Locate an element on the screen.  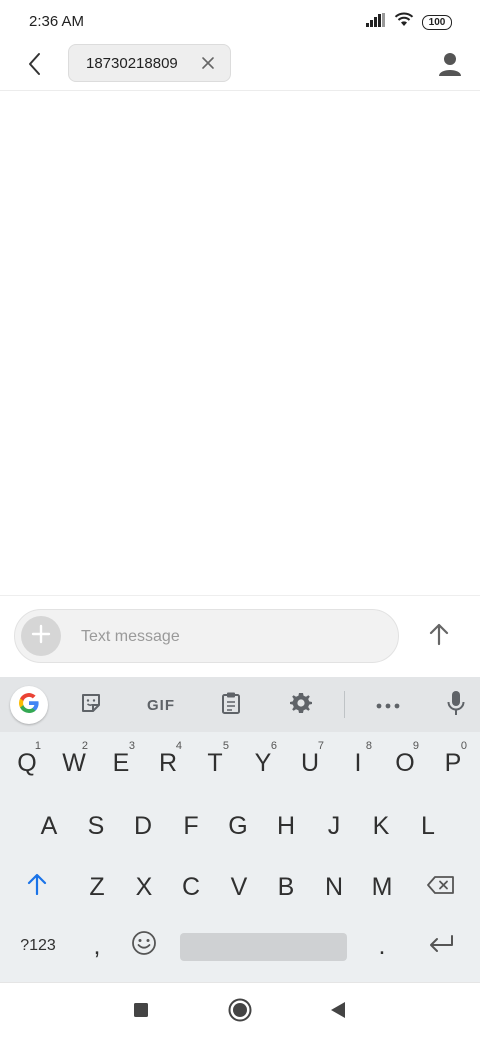
key-h: H is located at coordinates (286, 826).